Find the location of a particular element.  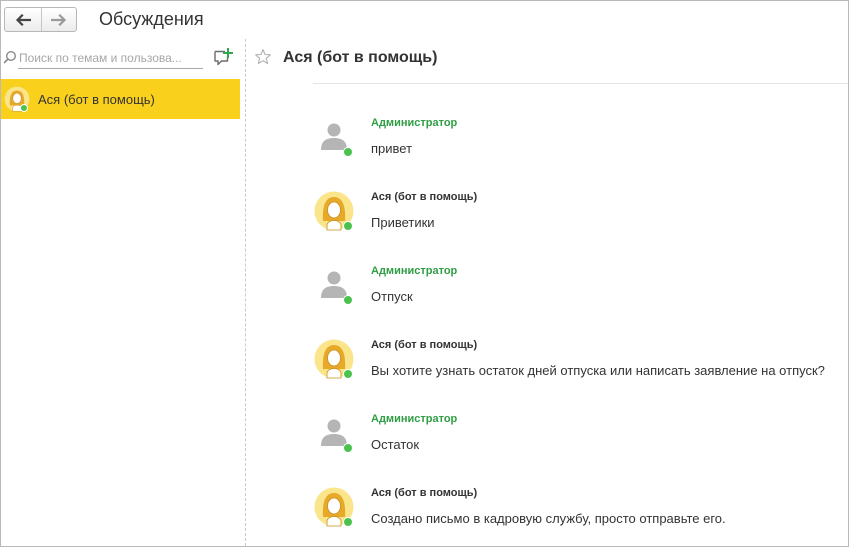

new-chat-plus-icon is located at coordinates (223, 58).